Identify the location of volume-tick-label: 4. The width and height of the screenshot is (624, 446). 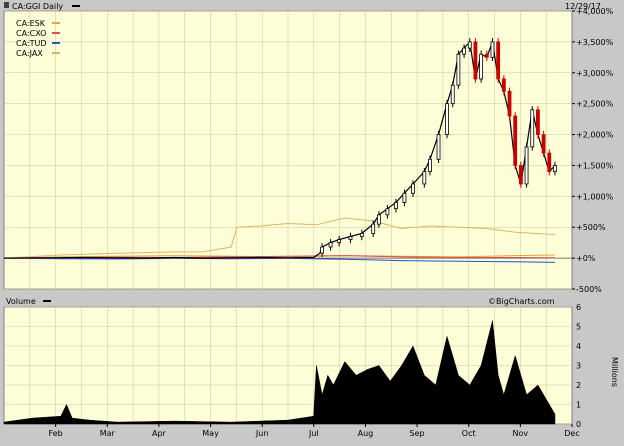
(578, 346).